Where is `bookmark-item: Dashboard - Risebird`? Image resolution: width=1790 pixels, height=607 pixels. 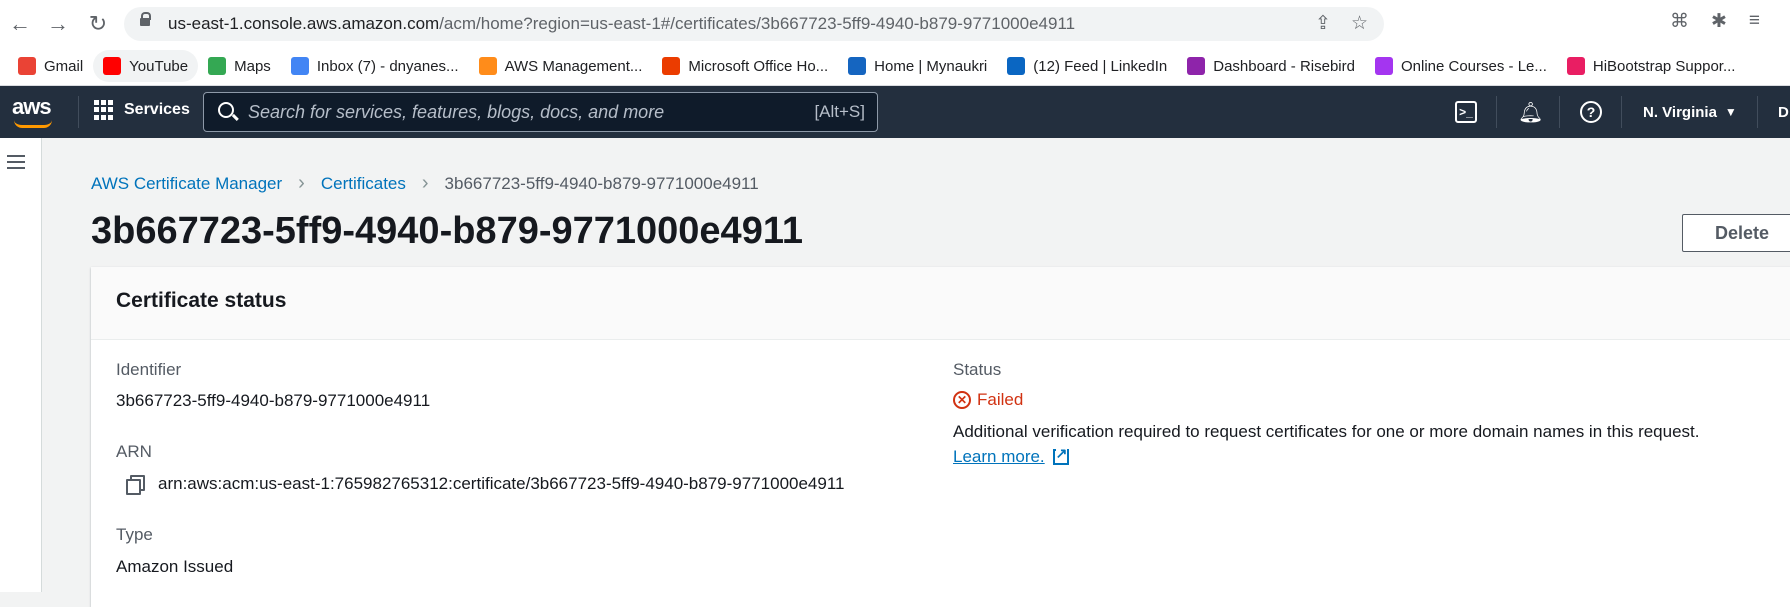
bookmark-item: Dashboard - Risebird is located at coordinates (1271, 66).